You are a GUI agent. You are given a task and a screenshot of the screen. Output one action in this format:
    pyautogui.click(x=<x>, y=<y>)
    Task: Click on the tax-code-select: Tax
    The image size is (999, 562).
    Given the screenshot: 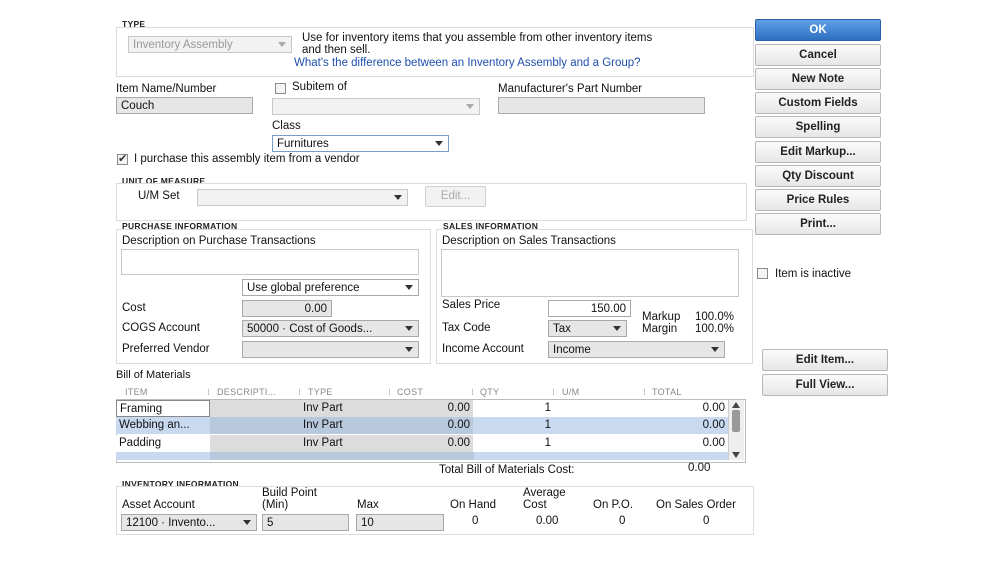 What is the action you would take?
    pyautogui.click(x=587, y=328)
    